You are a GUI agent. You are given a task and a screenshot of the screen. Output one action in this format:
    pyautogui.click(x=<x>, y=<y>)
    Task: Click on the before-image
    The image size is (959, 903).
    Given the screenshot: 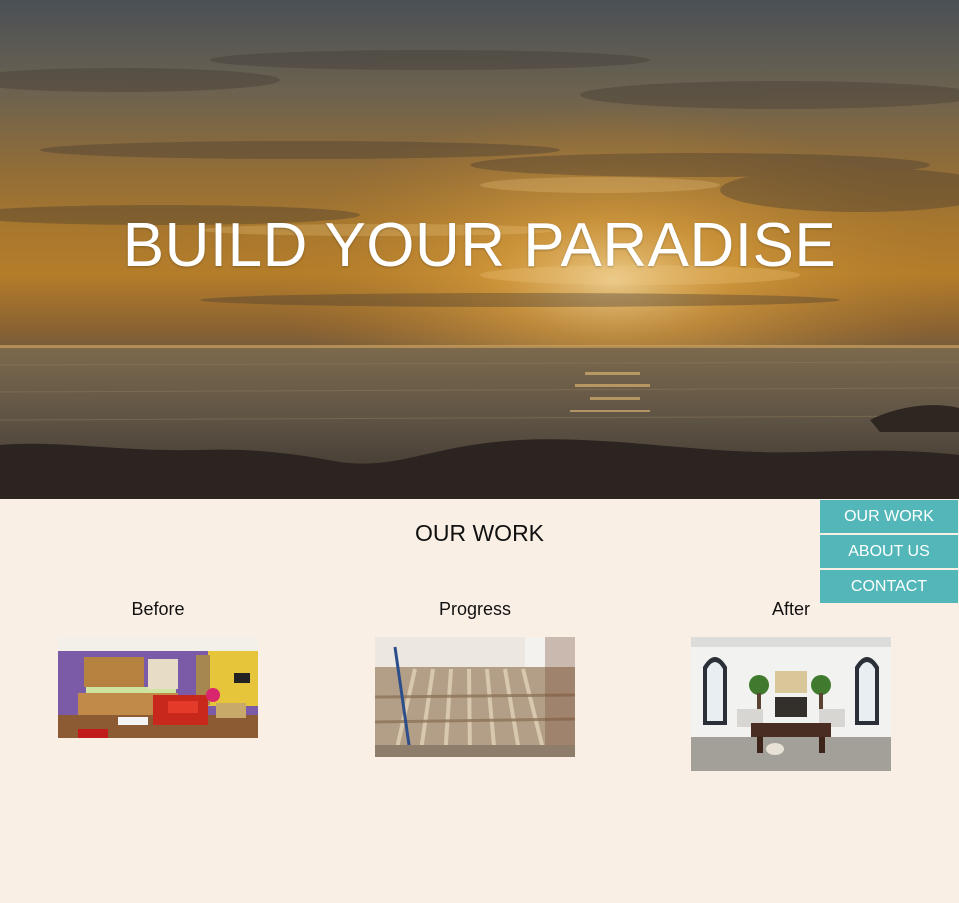 What is the action you would take?
    pyautogui.click(x=158, y=687)
    